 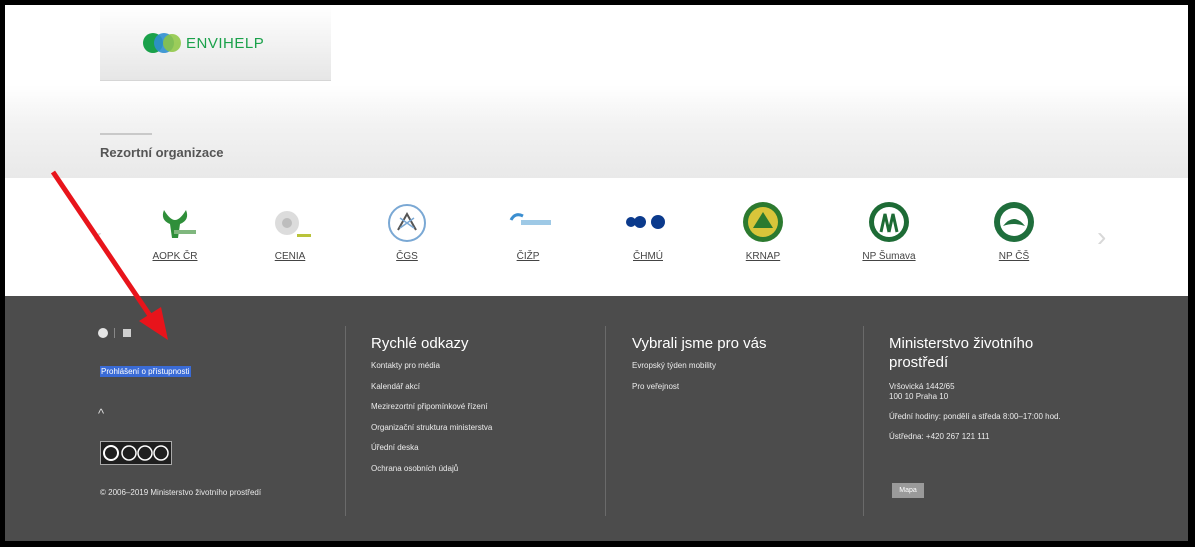 I want to click on cizp-logo-icon, so click(x=530, y=219).